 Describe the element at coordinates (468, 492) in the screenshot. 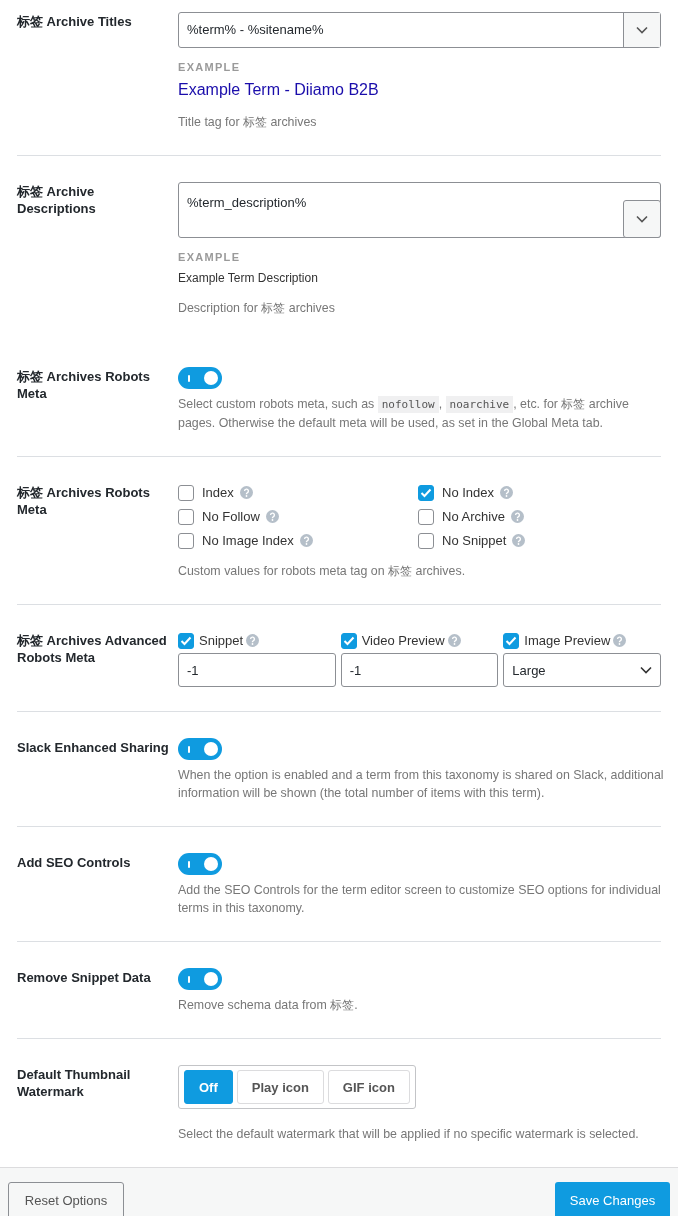

I see `checkbox-label: No Index` at that location.